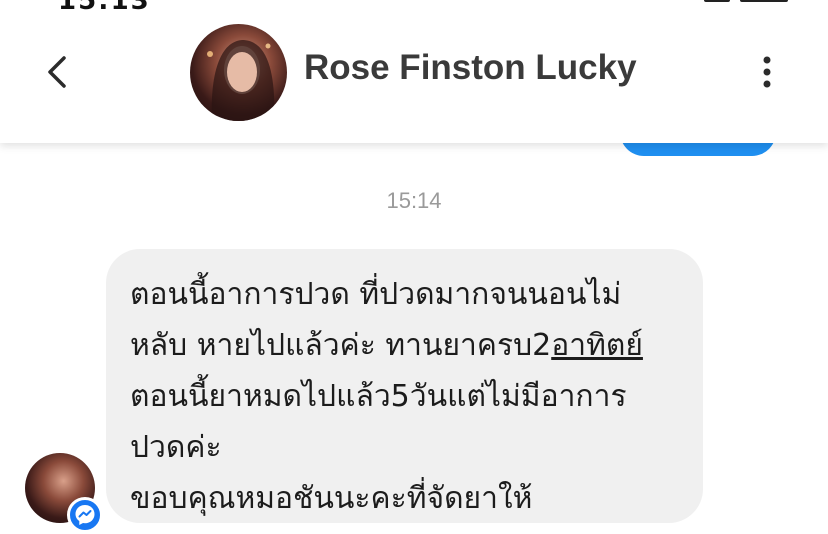  What do you see at coordinates (104, 8) in the screenshot?
I see `status-bar-time: 15:13` at bounding box center [104, 8].